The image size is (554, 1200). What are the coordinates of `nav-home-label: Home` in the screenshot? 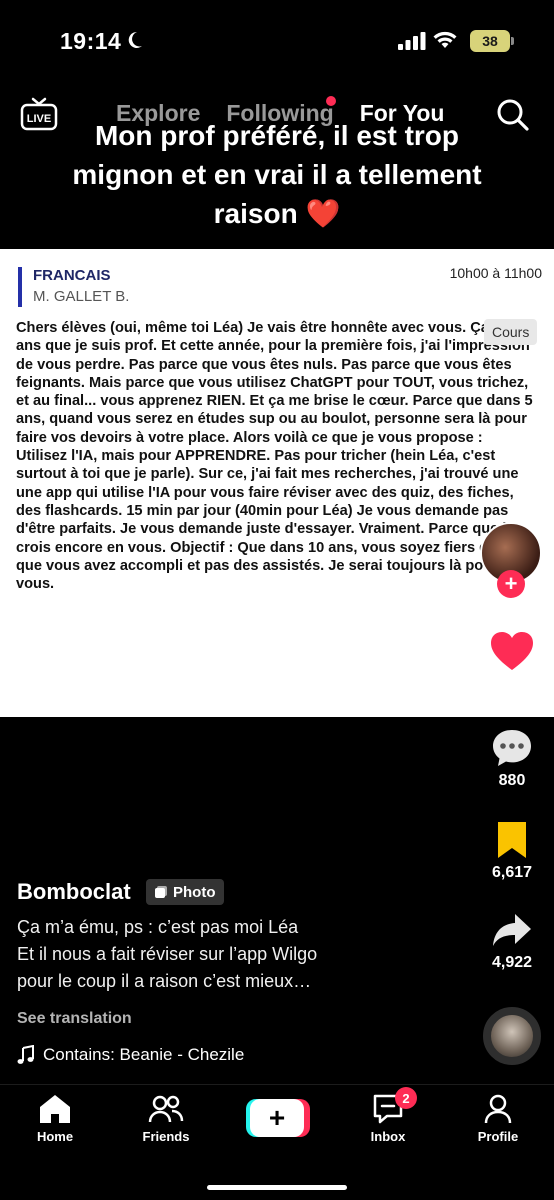 It's located at (55, 1136).